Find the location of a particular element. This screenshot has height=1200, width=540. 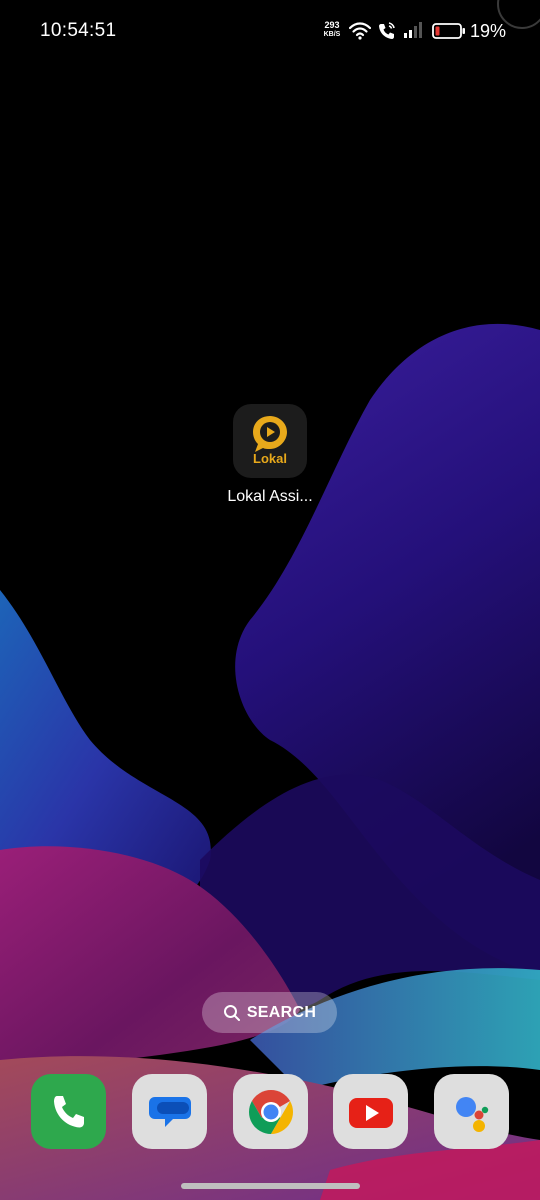

signal-icon is located at coordinates (413, 30).